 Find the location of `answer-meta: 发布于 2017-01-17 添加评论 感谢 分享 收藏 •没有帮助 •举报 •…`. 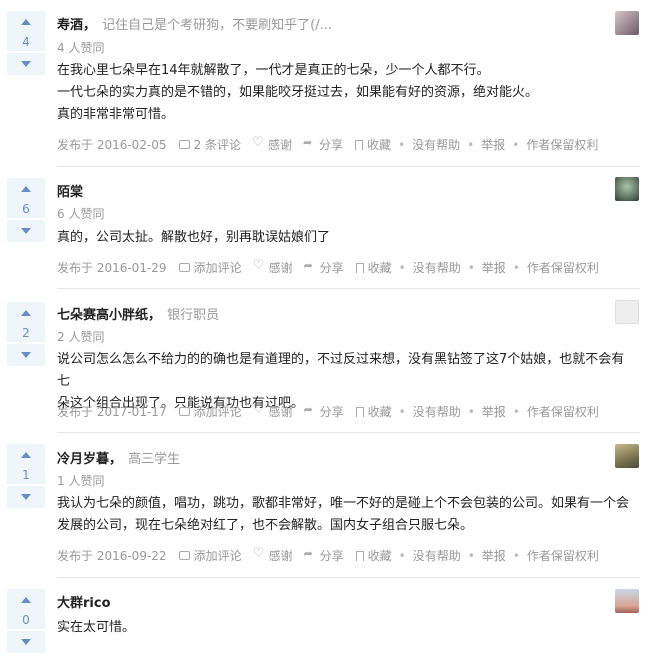

answer-meta: 发布于 2017-01-17 添加评论 感谢 分享 收藏 •没有帮助 •举报 •… is located at coordinates (328, 411).